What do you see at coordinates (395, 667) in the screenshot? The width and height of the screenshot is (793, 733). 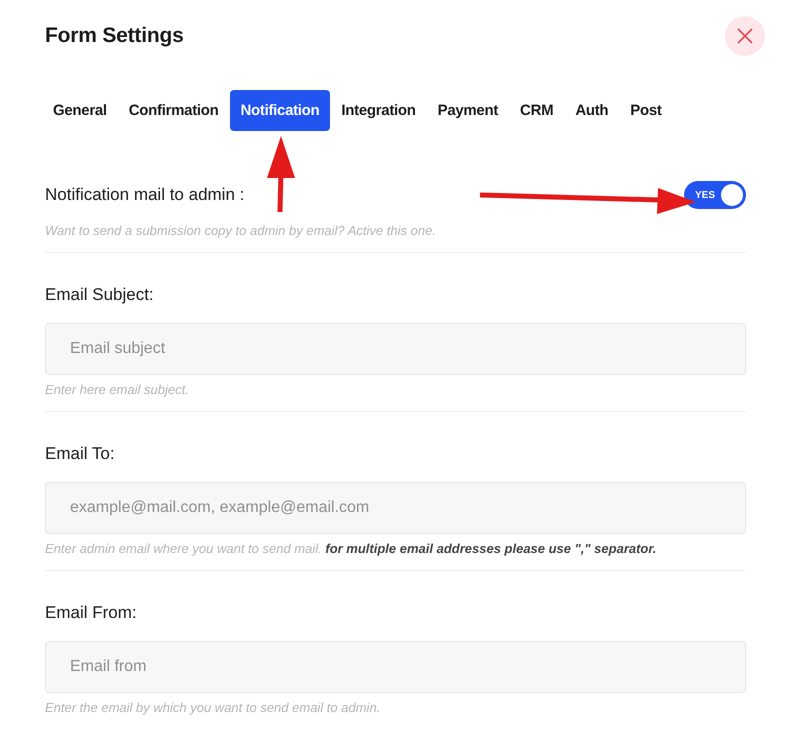 I see `input-field: Email from` at bounding box center [395, 667].